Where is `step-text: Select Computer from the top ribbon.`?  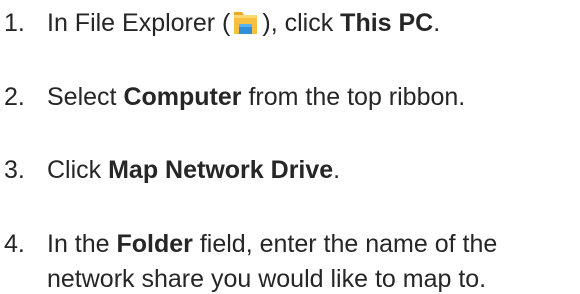 step-text: Select Computer from the top ribbon. is located at coordinates (256, 97).